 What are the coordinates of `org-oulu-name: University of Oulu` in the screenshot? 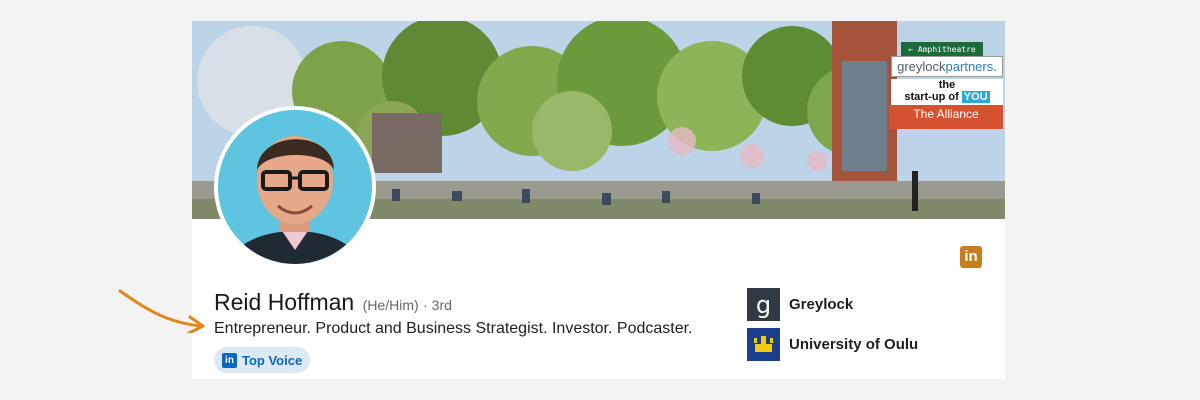 It's located at (854, 344).